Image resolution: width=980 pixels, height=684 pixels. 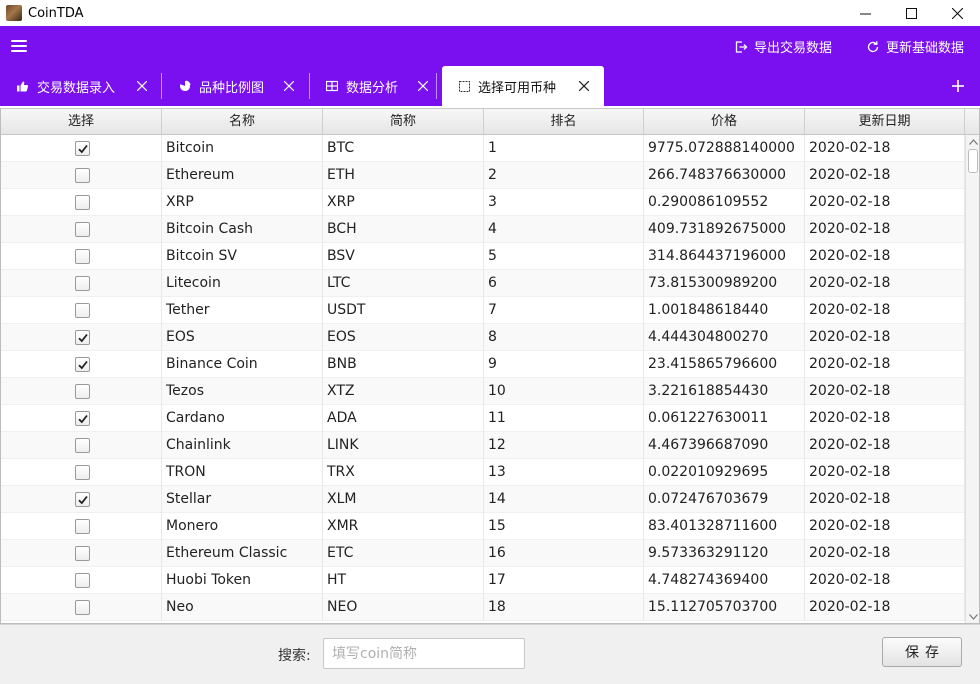 I want to click on column-header-name: 名称, so click(x=242, y=122).